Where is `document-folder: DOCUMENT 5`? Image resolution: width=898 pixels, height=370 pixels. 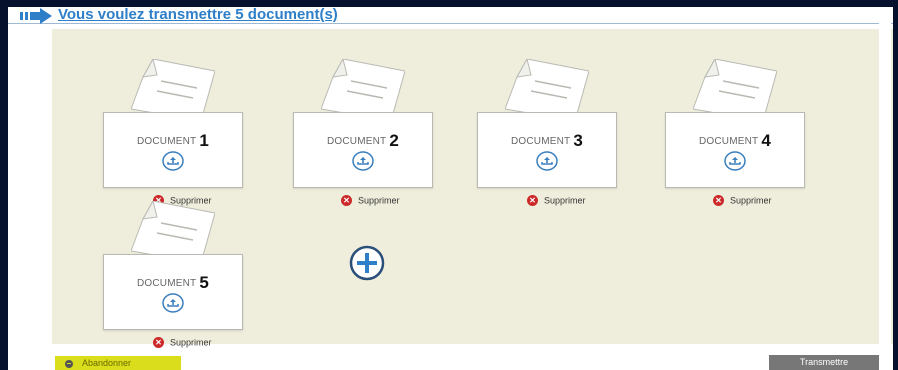 document-folder: DOCUMENT 5 is located at coordinates (173, 292).